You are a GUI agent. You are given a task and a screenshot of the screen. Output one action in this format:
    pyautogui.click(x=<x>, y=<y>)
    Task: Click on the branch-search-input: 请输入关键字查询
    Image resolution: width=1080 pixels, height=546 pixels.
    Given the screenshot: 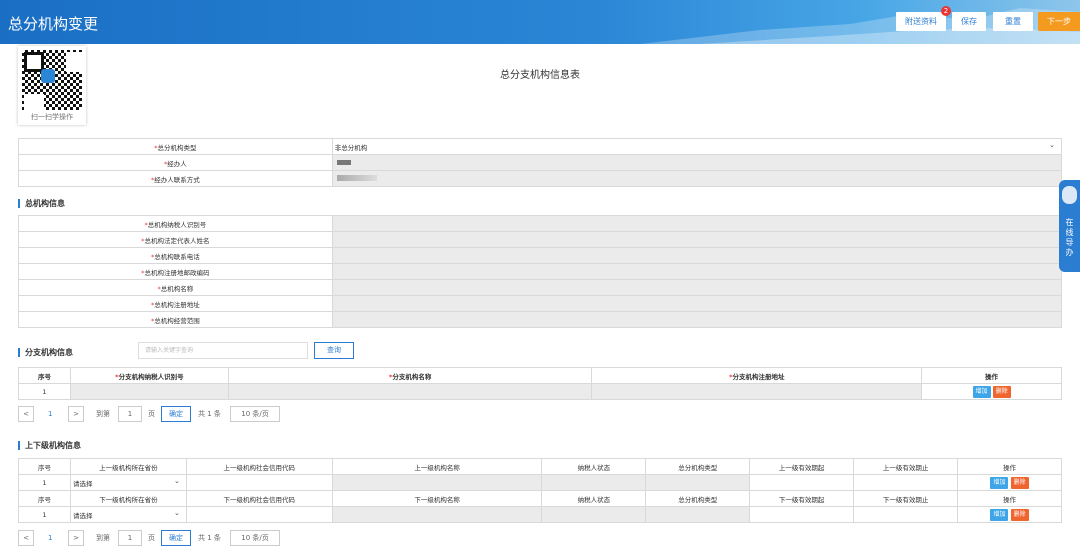 What is the action you would take?
    pyautogui.click(x=223, y=350)
    